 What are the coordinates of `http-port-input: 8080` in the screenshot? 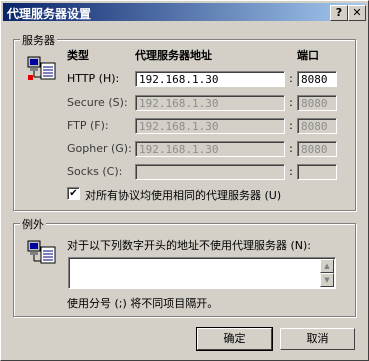 It's located at (317, 79).